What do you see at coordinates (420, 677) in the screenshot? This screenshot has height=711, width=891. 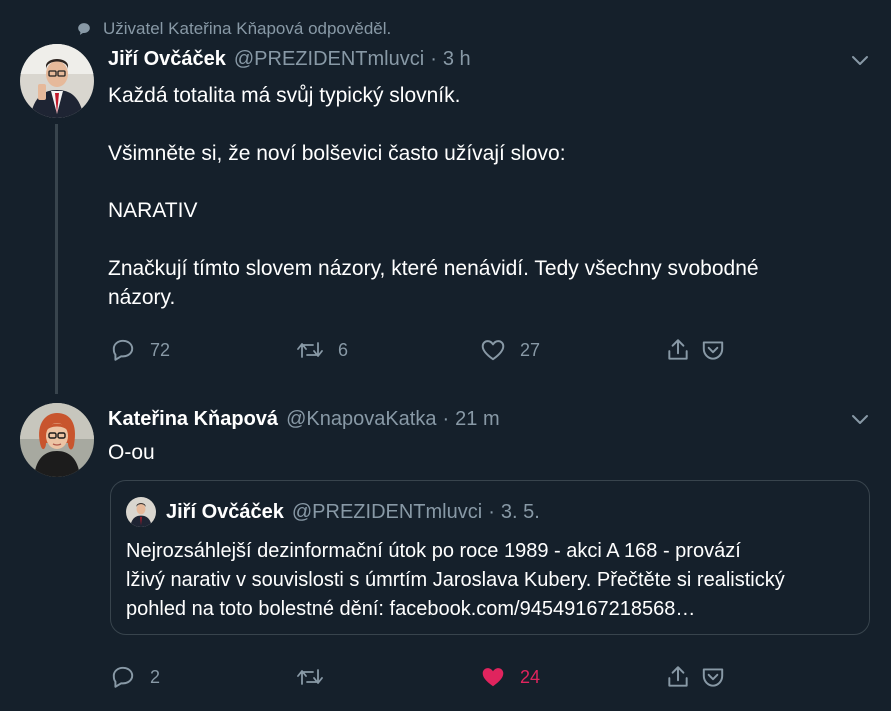 I see `tweet2-actions: 2 24` at bounding box center [420, 677].